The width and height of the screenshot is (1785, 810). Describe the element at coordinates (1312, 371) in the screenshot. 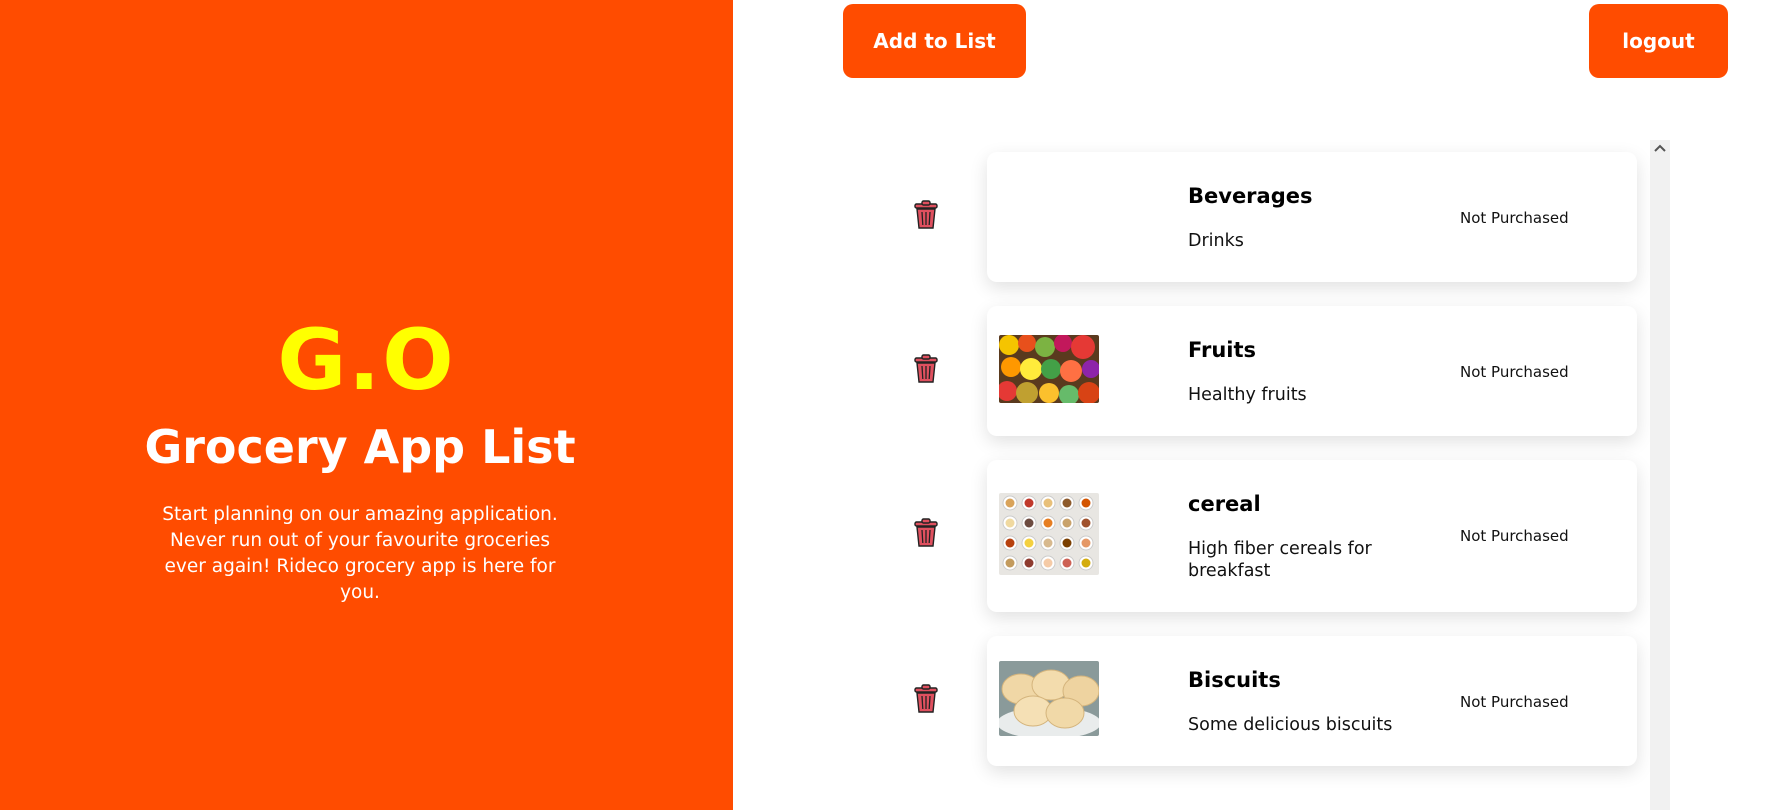

I see `item-card: Fruits Healthy fruits Not Purchased` at that location.